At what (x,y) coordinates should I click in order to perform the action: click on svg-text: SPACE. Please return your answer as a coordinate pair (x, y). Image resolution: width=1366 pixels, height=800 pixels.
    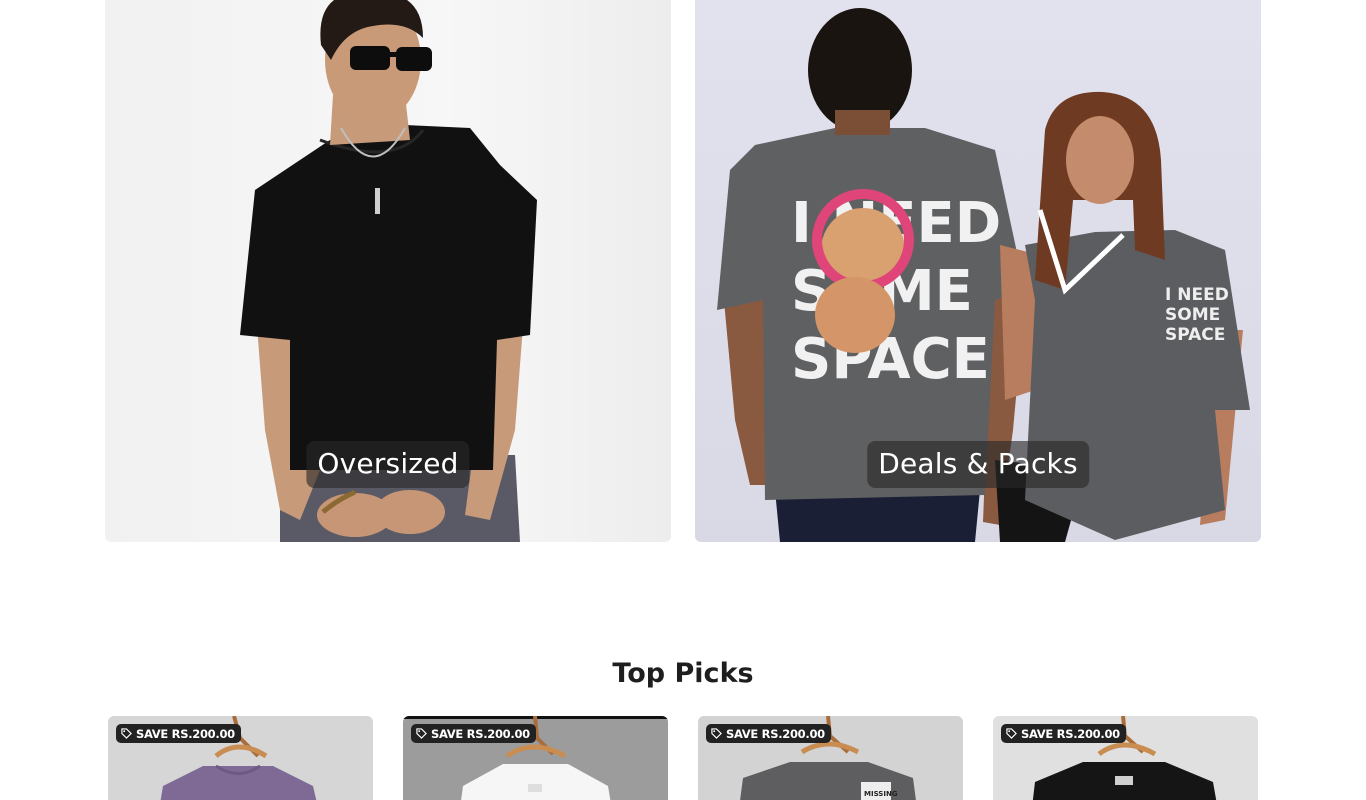
    Looking at the image, I should click on (1195, 335).